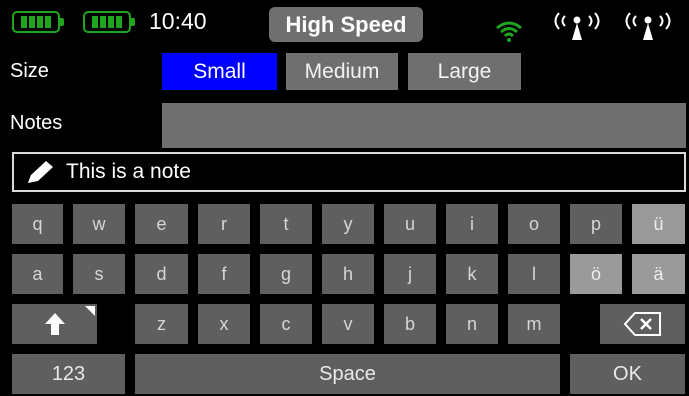 Image resolution: width=689 pixels, height=396 pixels. I want to click on key-d: d, so click(161, 274).